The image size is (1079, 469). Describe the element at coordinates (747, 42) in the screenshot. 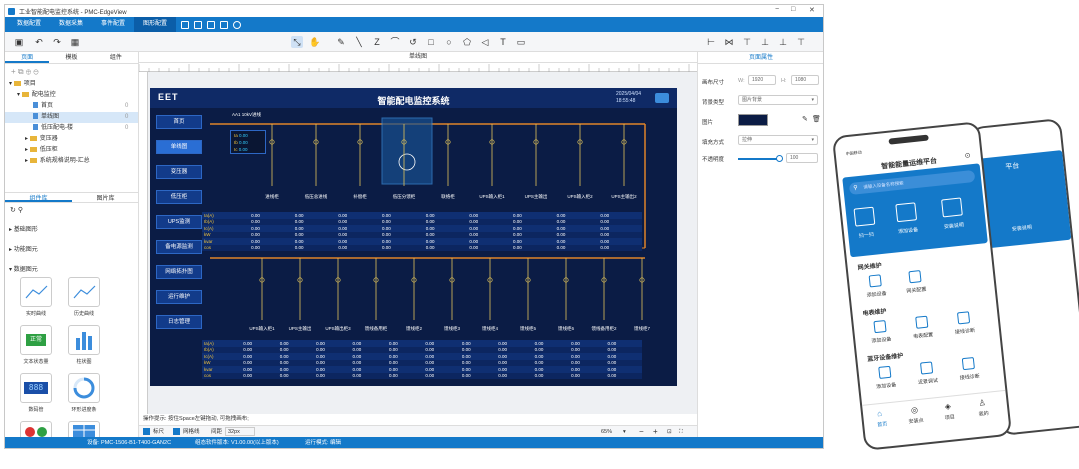

I see `align-top-icon: ⊤` at that location.